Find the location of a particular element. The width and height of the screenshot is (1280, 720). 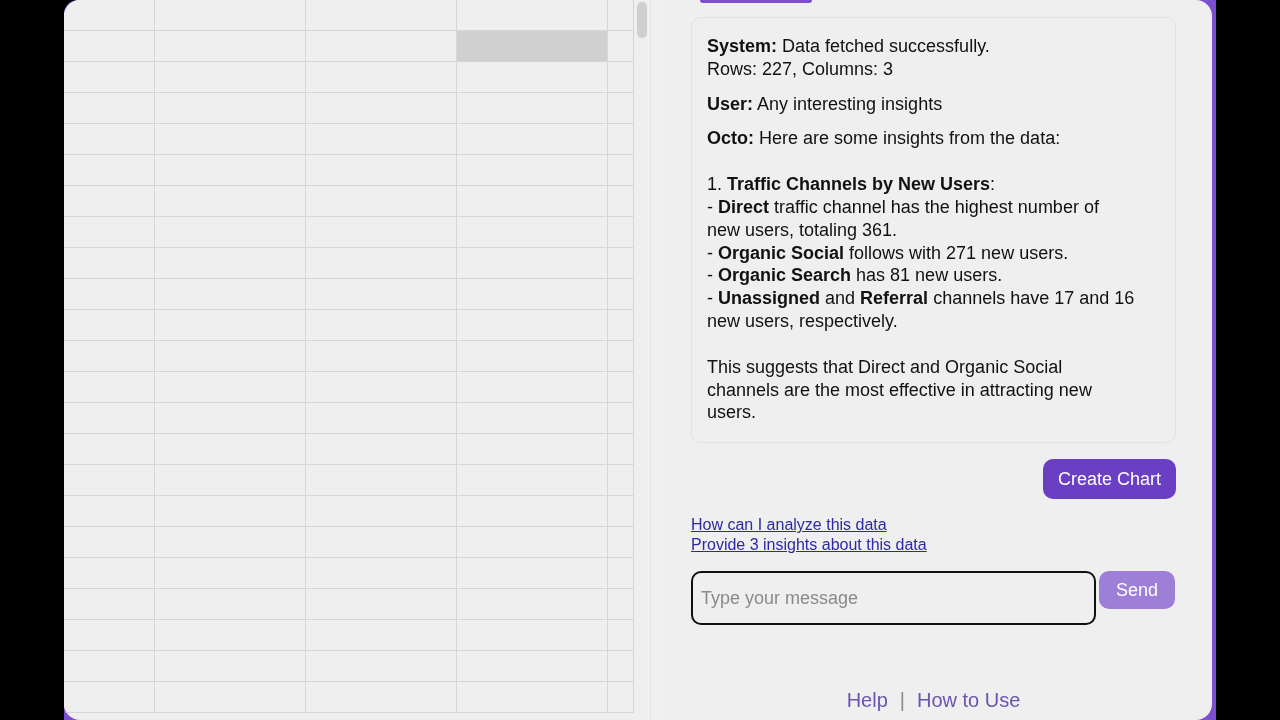

scrollbar-thumb is located at coordinates (642, 20).